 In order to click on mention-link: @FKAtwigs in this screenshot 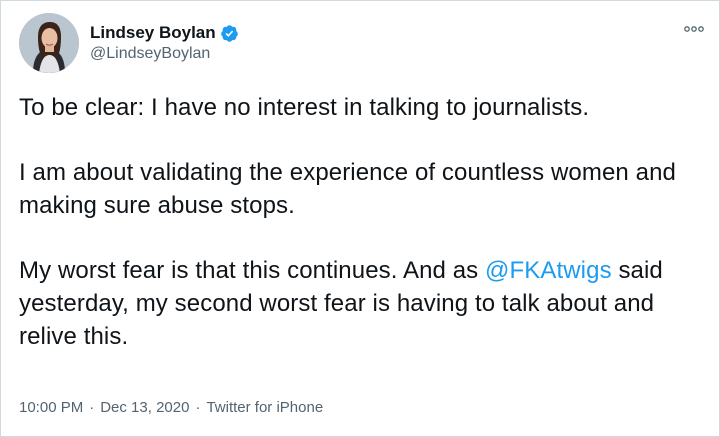, I will do `click(548, 270)`.